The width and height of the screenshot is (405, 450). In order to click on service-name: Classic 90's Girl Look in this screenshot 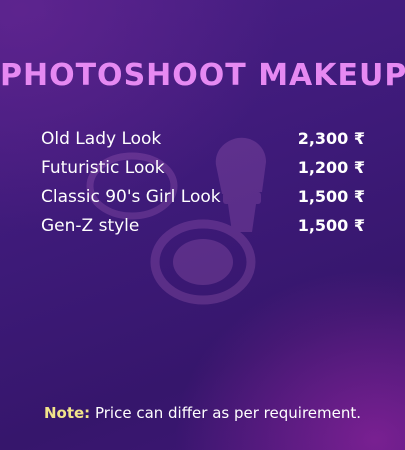, I will do `click(131, 196)`.